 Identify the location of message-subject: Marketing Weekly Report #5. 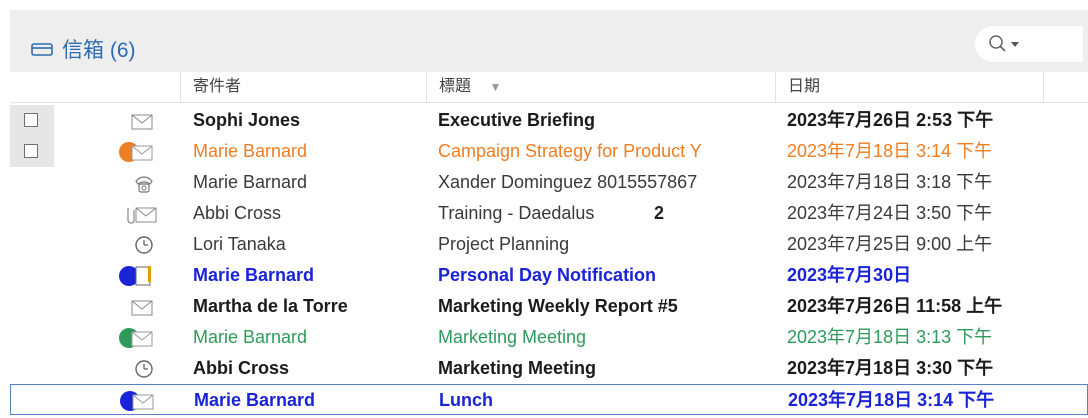
(558, 306).